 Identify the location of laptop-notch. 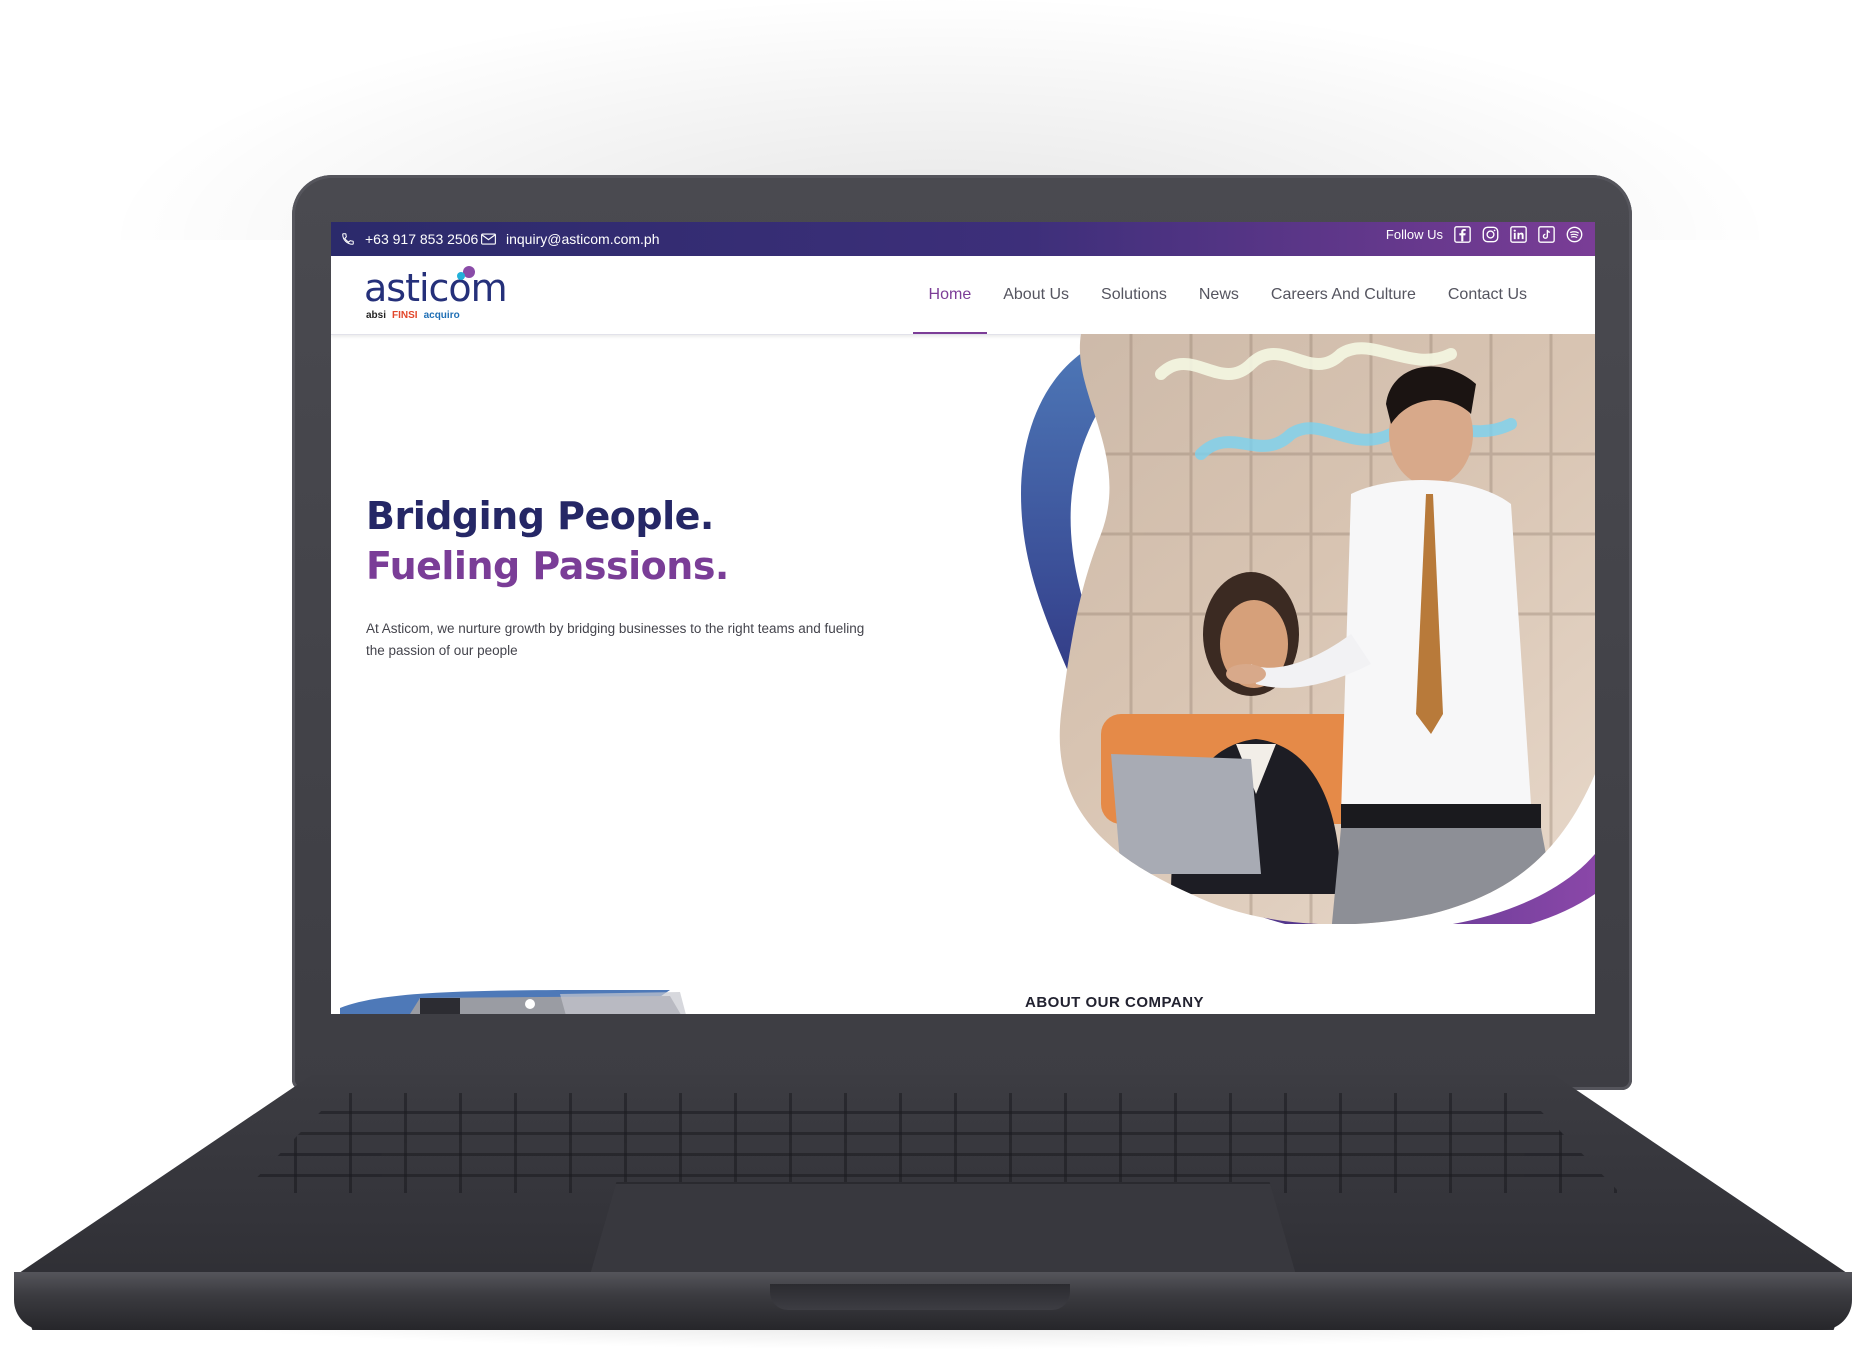
(920, 1297).